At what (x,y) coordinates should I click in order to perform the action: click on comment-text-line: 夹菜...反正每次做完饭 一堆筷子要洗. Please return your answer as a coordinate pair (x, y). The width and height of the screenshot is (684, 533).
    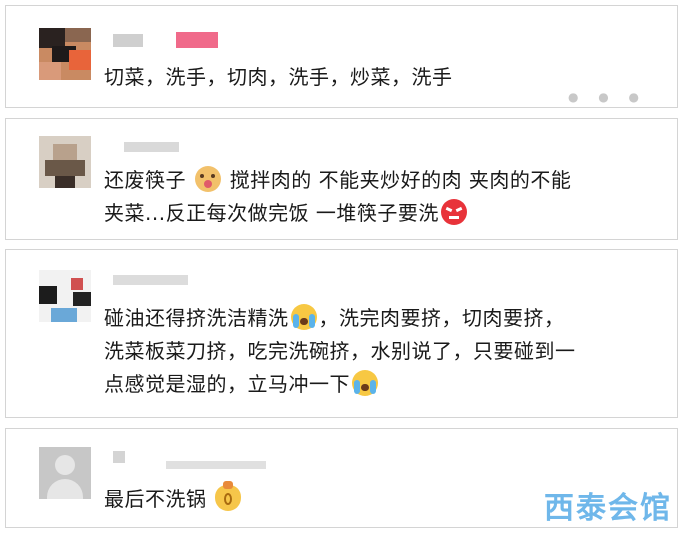
    Looking at the image, I should click on (271, 213).